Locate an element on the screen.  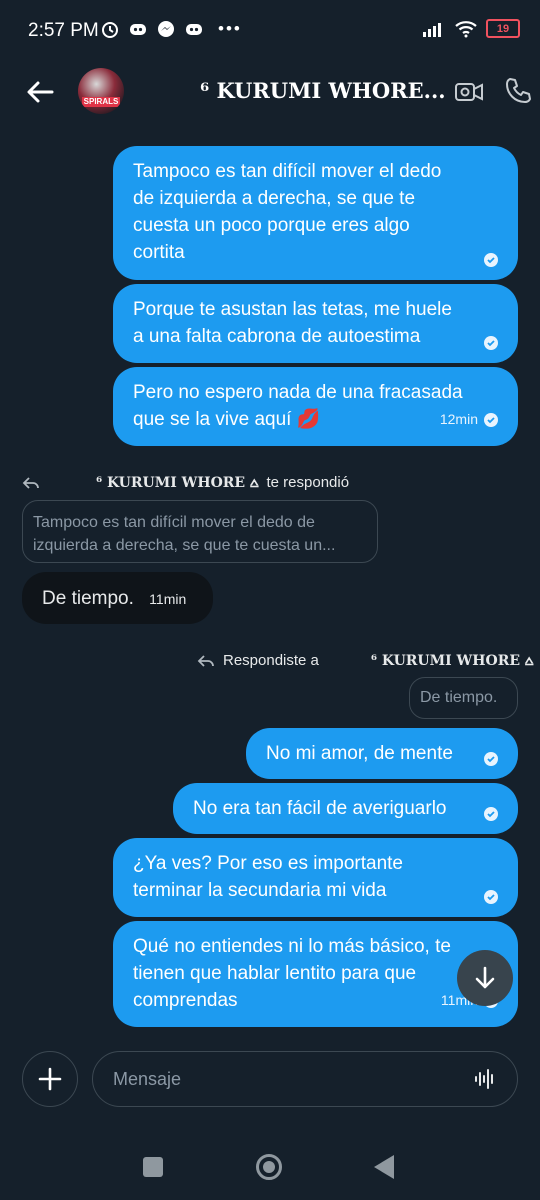
reply-sender-name: ⁶ KURUMI WHORE ⩟ is located at coordinates (177, 482).